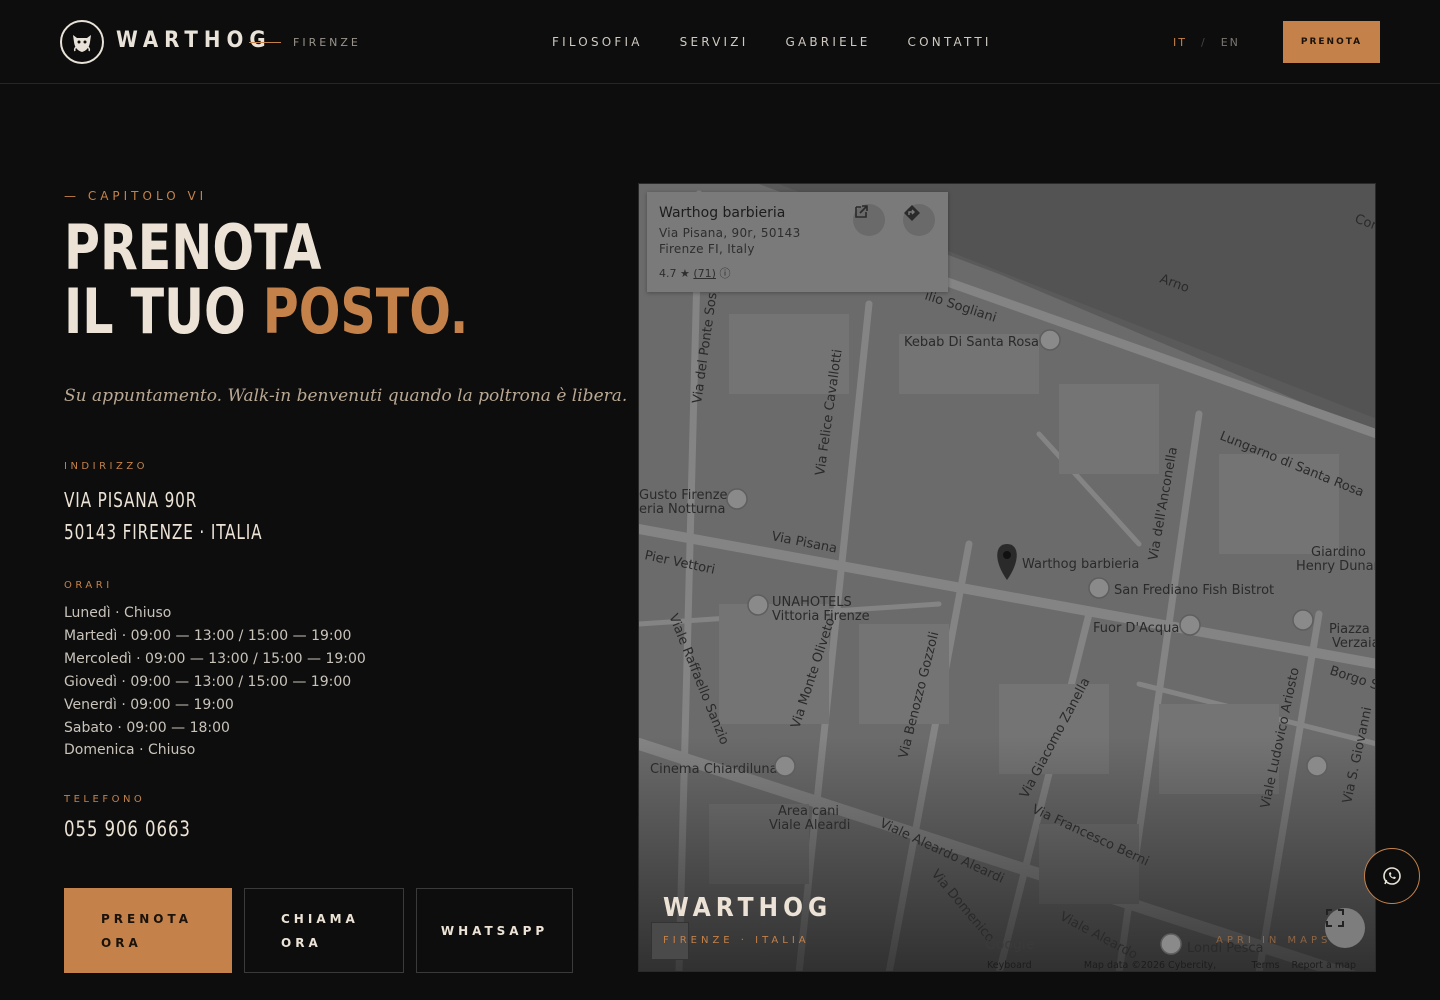 This screenshot has width=1440, height=1000. I want to click on language-switcher: IT / EN, so click(1206, 42).